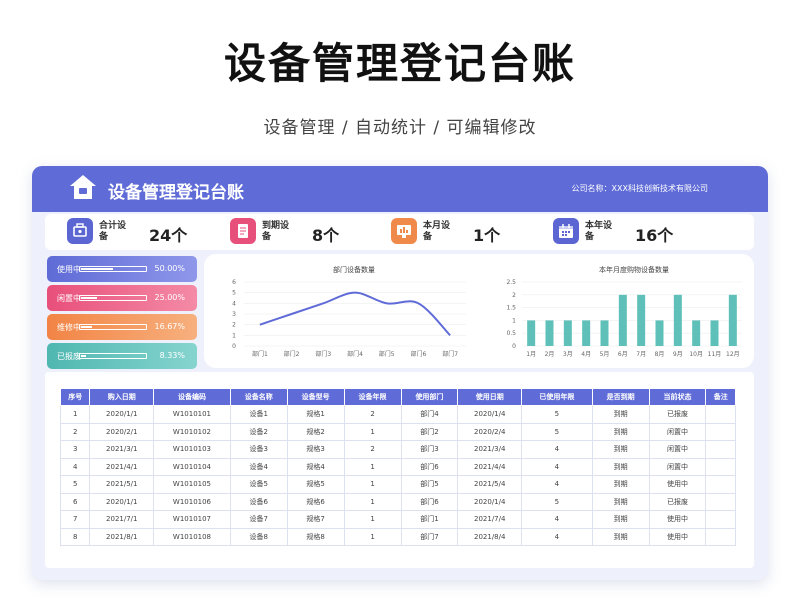  Describe the element at coordinates (75, 397) in the screenshot. I see `column-header: 序号` at that location.